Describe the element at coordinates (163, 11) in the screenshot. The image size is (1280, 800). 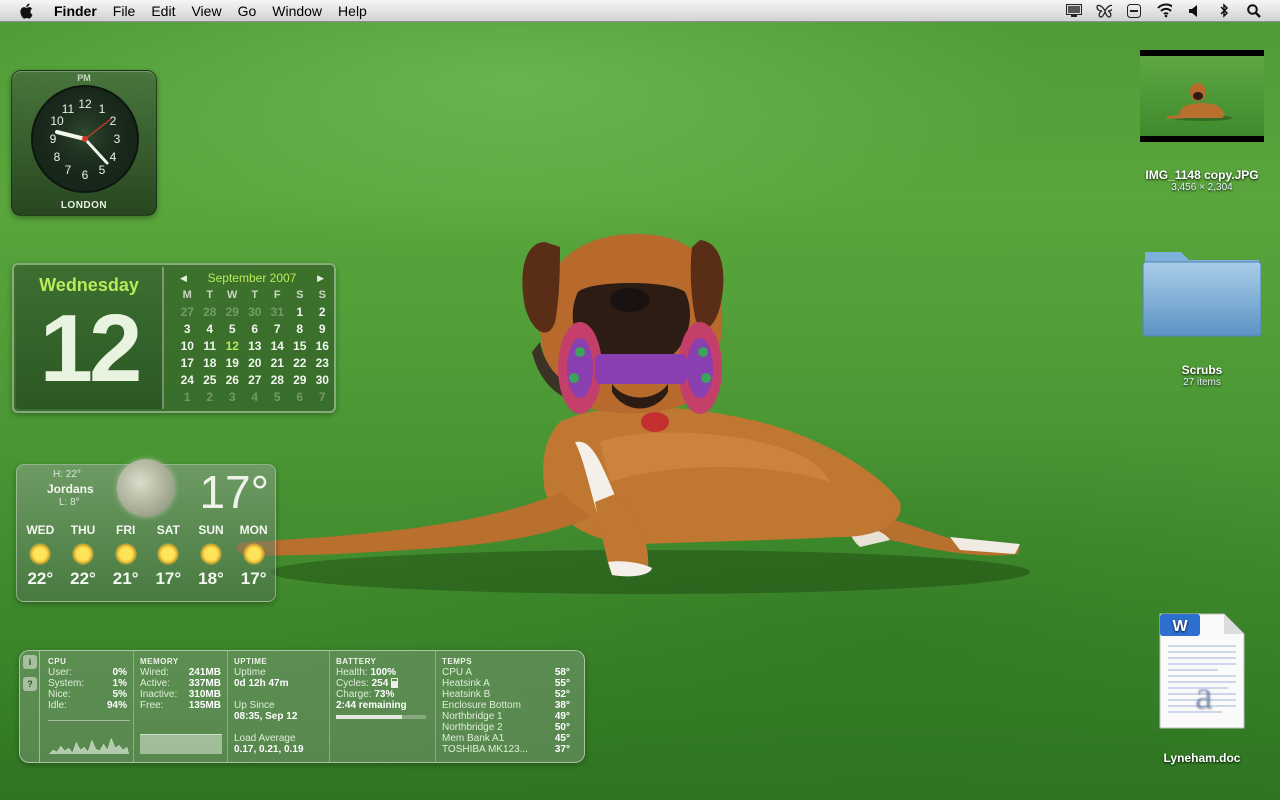
I see `menu-edit: Edit` at that location.